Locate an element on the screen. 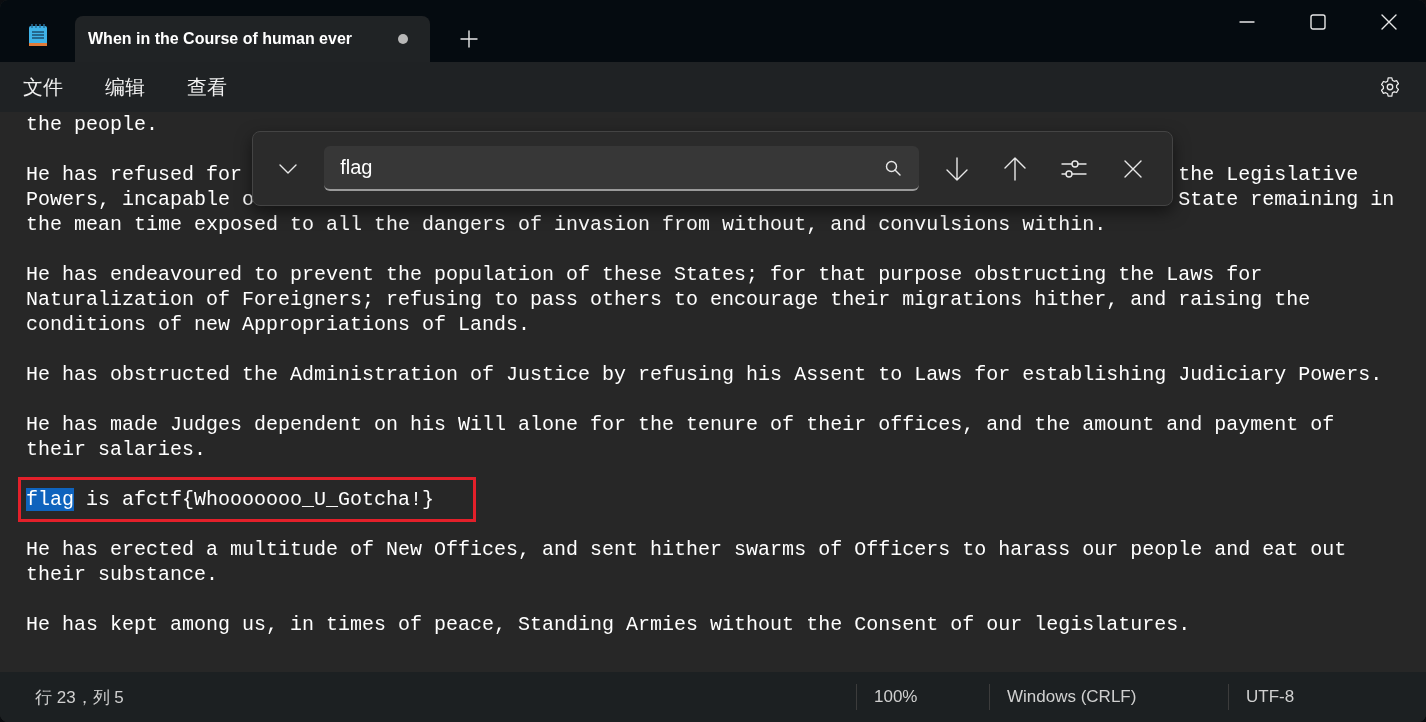 The height and width of the screenshot is (722, 1426). settings-icon is located at coordinates (1390, 87).